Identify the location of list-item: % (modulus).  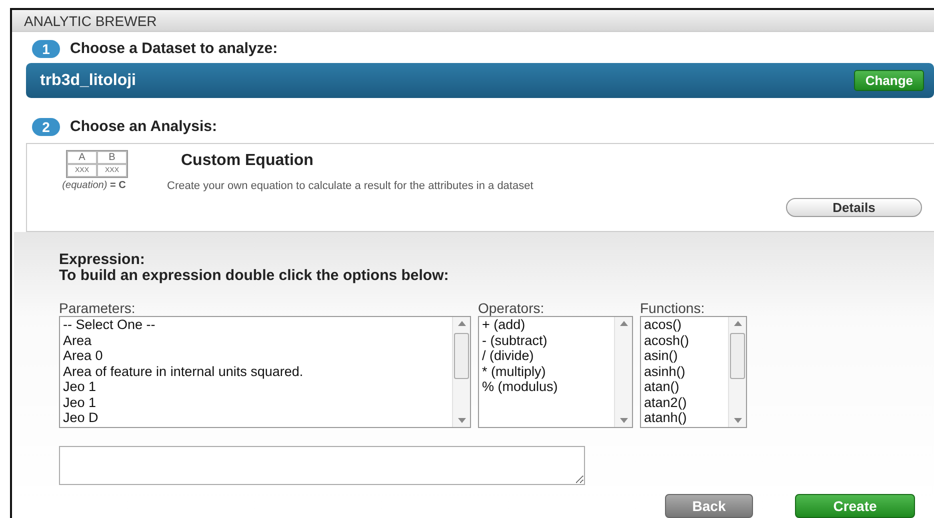
(548, 387).